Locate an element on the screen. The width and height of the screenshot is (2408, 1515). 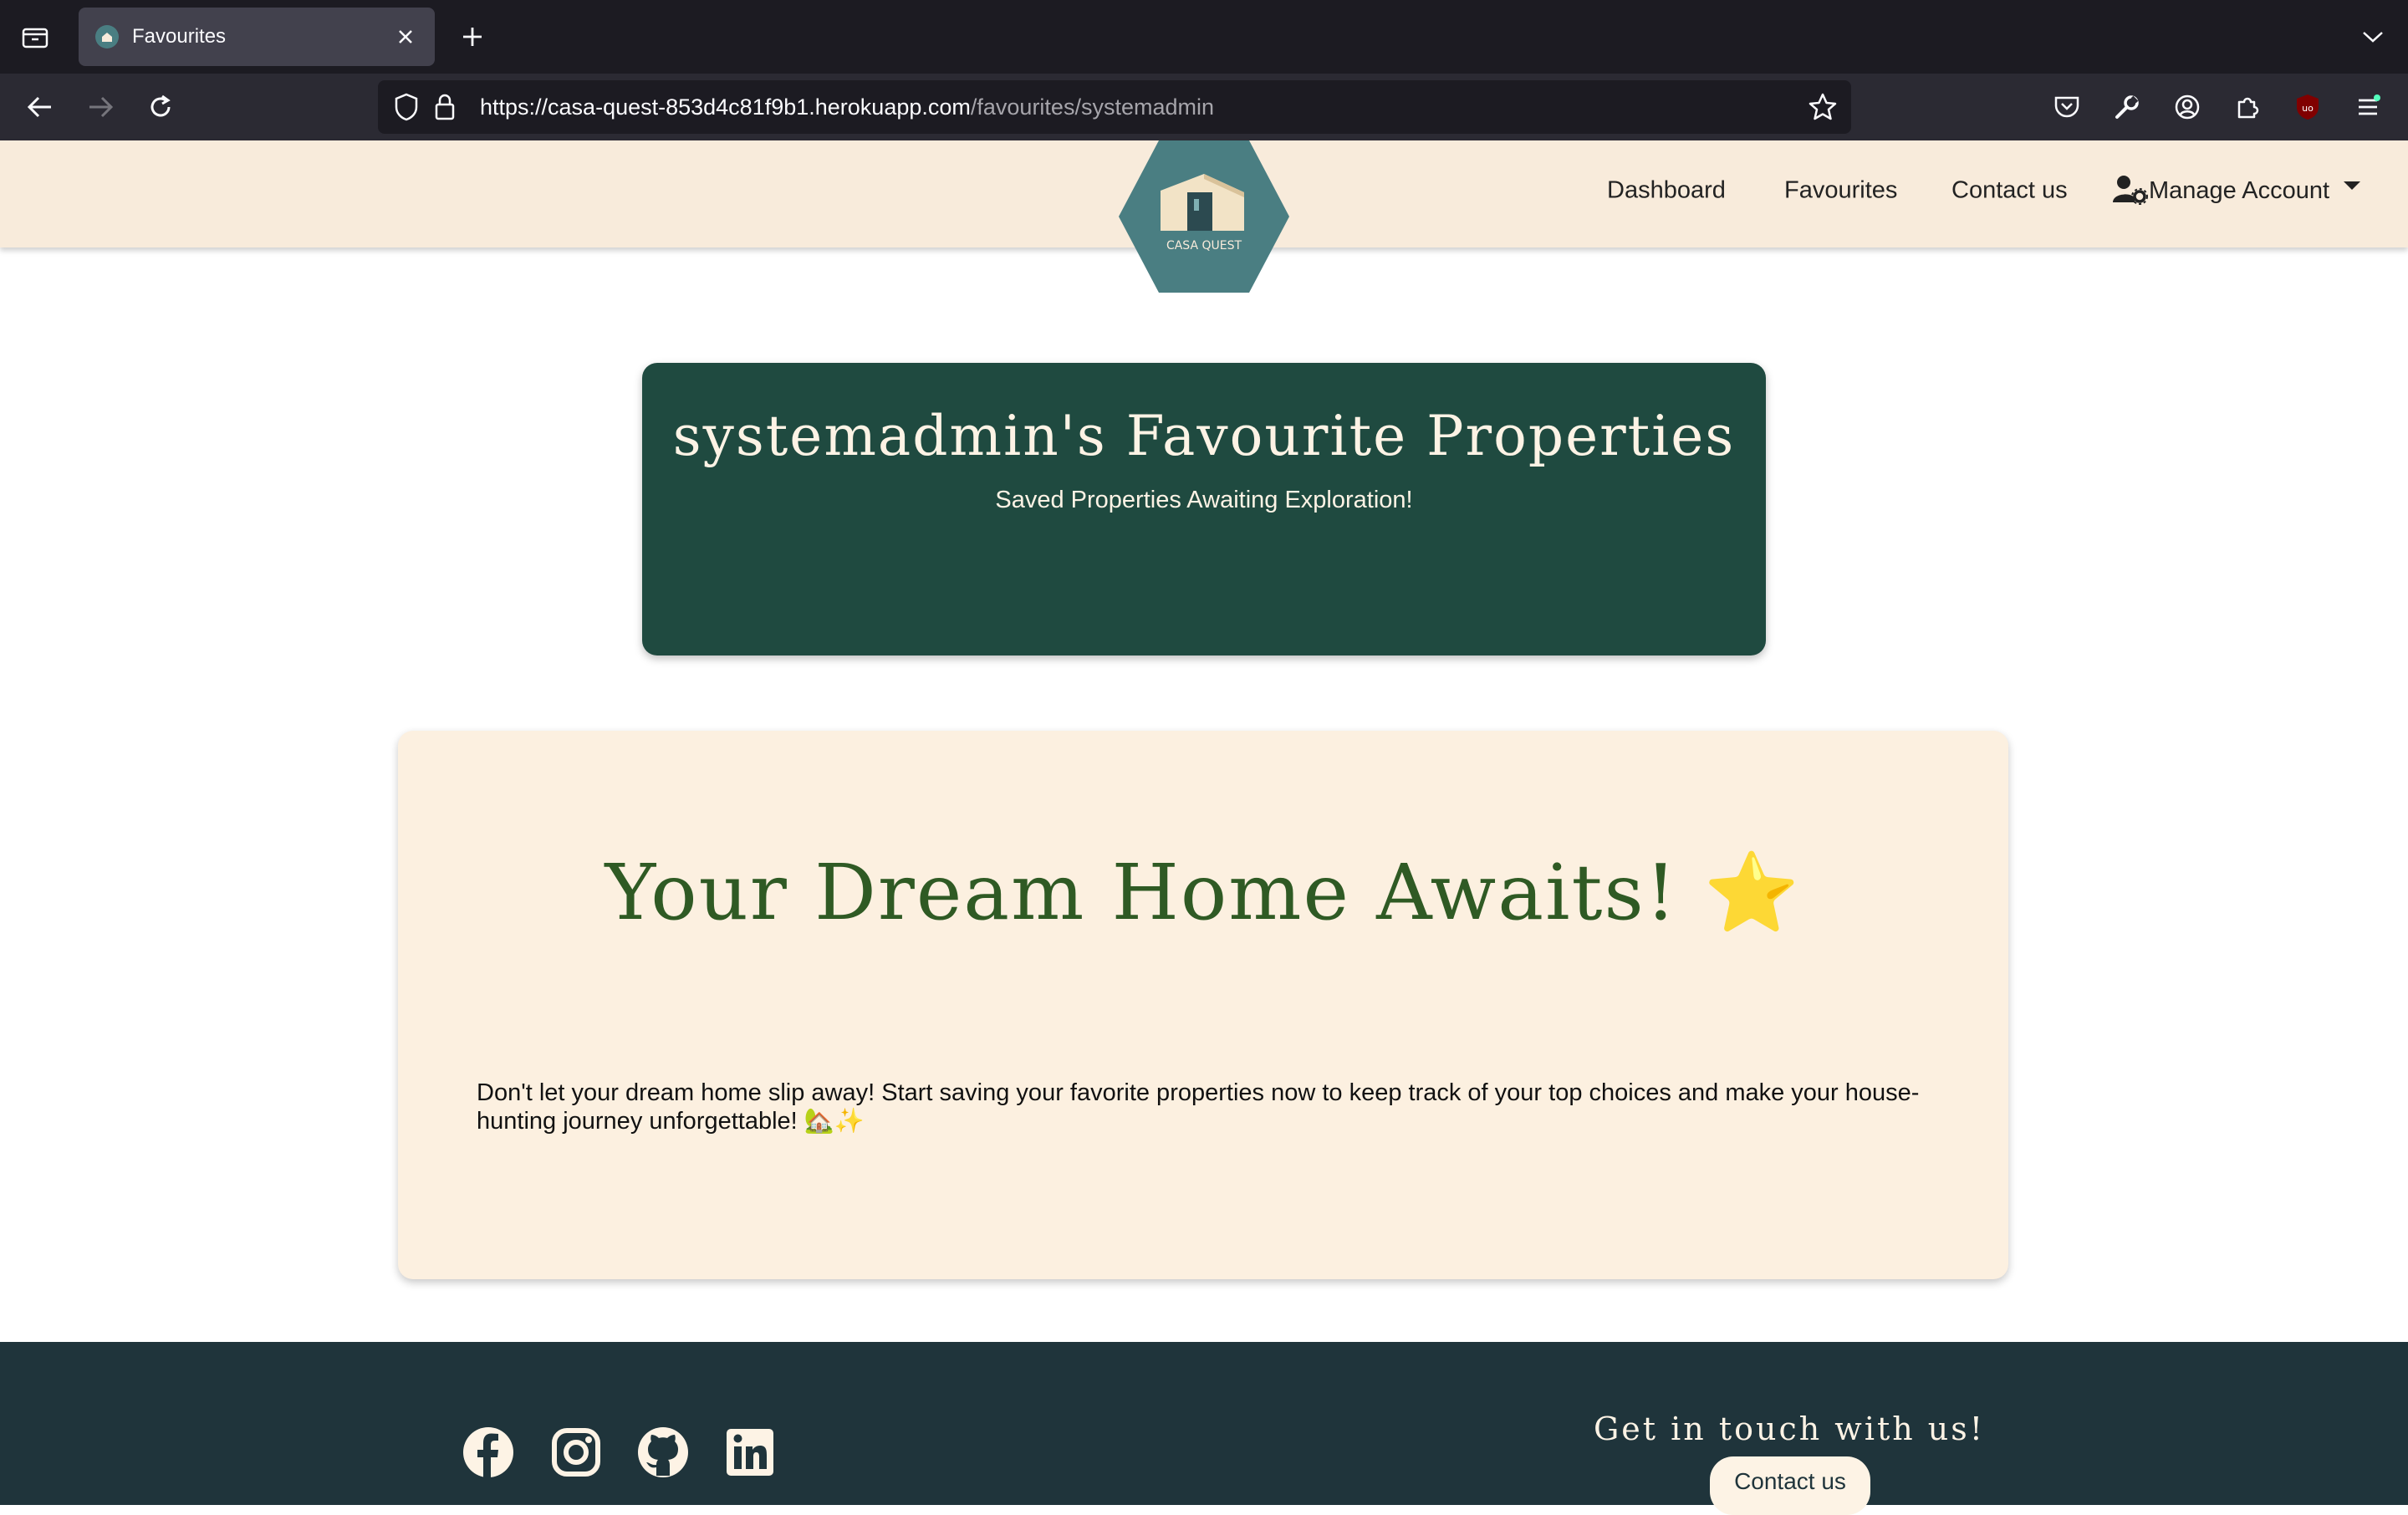
ublock-origin-icon: uo is located at coordinates (2308, 107).